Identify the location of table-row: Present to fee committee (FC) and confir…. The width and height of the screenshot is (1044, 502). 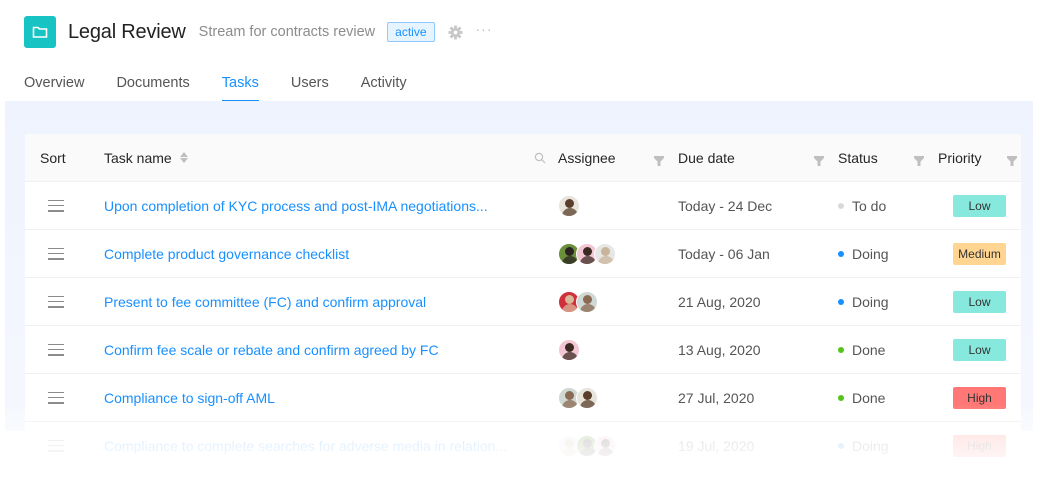
(523, 302).